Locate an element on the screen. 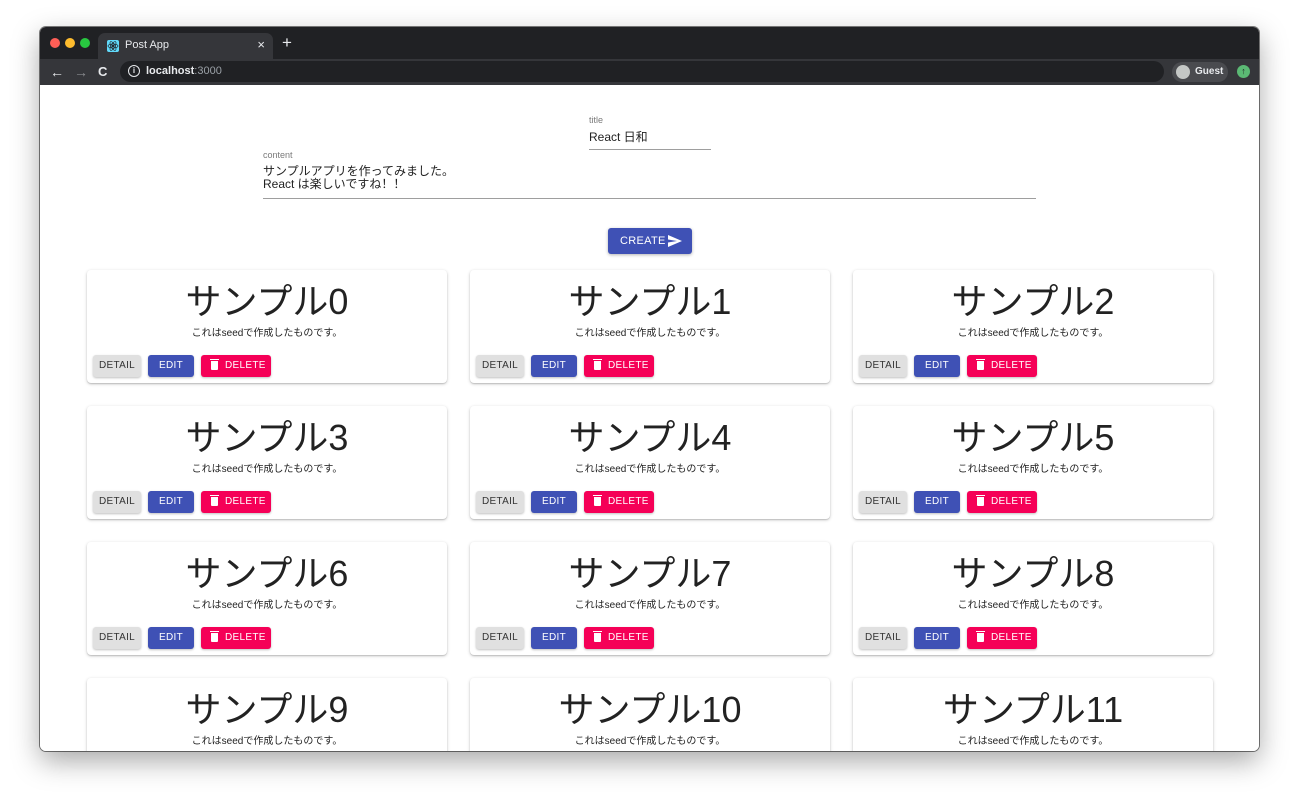 The image size is (1300, 805). create-button: CREATE is located at coordinates (650, 241).